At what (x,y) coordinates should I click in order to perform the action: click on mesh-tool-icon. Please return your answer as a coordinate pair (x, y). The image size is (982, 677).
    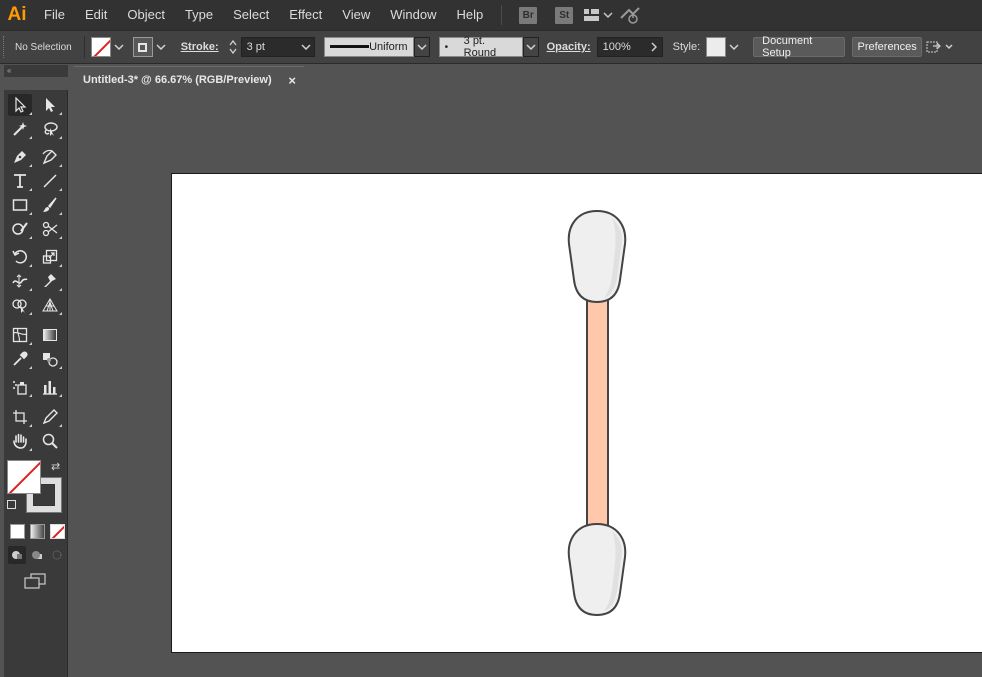
    Looking at the image, I should click on (20, 335).